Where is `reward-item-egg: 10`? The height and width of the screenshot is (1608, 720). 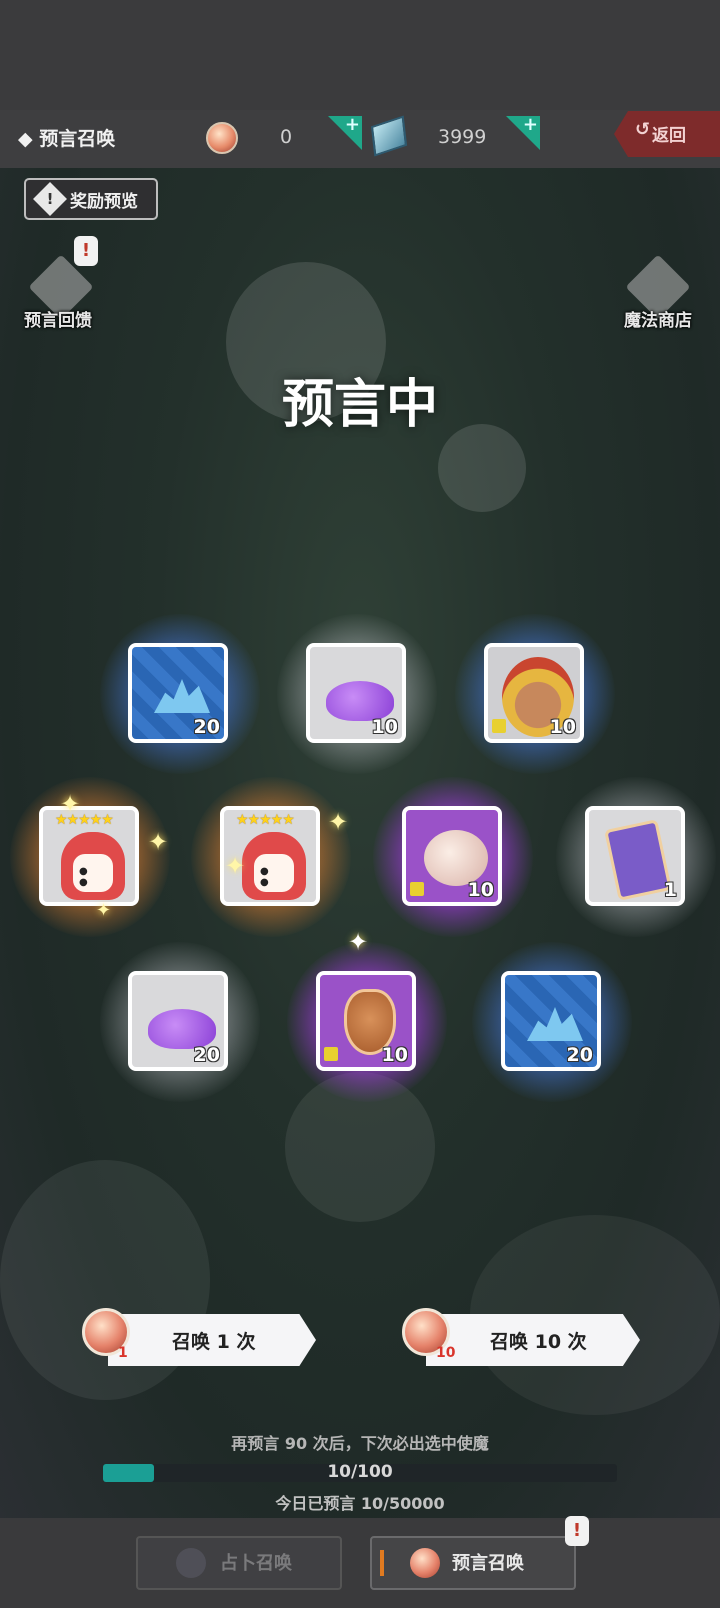 reward-item-egg: 10 is located at coordinates (452, 856).